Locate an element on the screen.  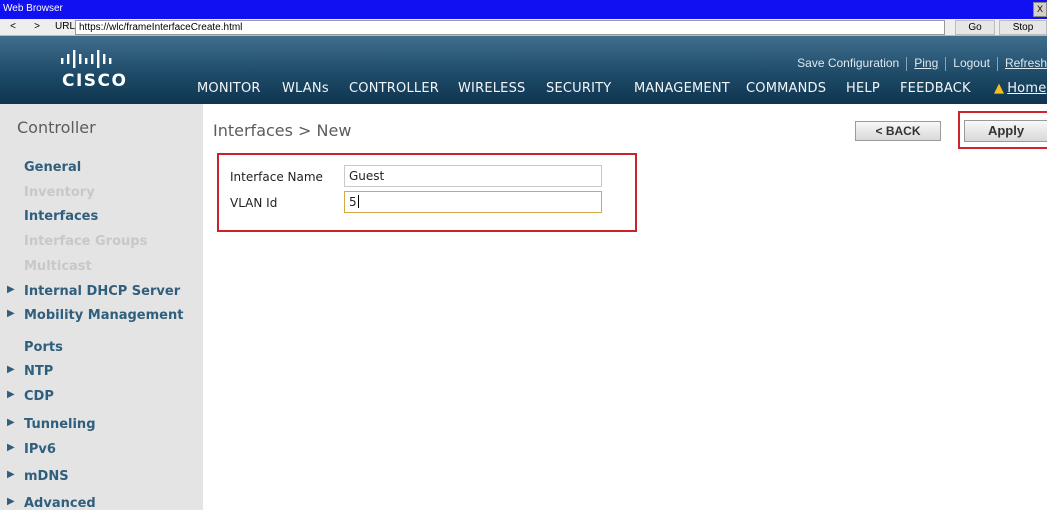
url-input: https://wlc/frameInterfaceCreate.html is located at coordinates (510, 27).